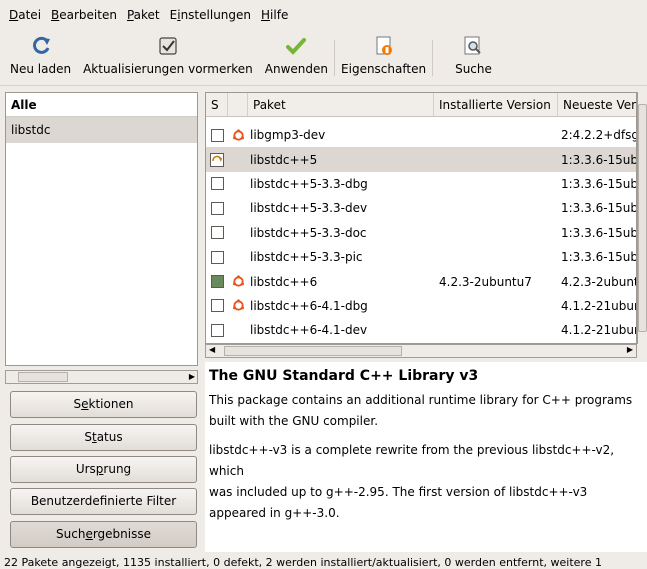 The height and width of the screenshot is (569, 647). I want to click on package-row: libstdc++6-4.1-dev 4.1.2-21ubur, so click(421, 330).